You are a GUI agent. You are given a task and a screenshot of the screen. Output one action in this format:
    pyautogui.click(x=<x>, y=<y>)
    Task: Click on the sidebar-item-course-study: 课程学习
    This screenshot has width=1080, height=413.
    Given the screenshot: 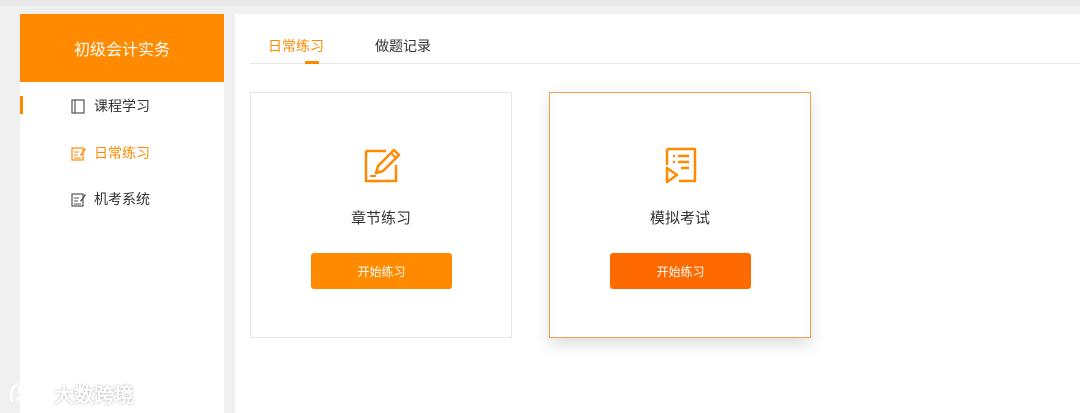 What is the action you would take?
    pyautogui.click(x=122, y=106)
    